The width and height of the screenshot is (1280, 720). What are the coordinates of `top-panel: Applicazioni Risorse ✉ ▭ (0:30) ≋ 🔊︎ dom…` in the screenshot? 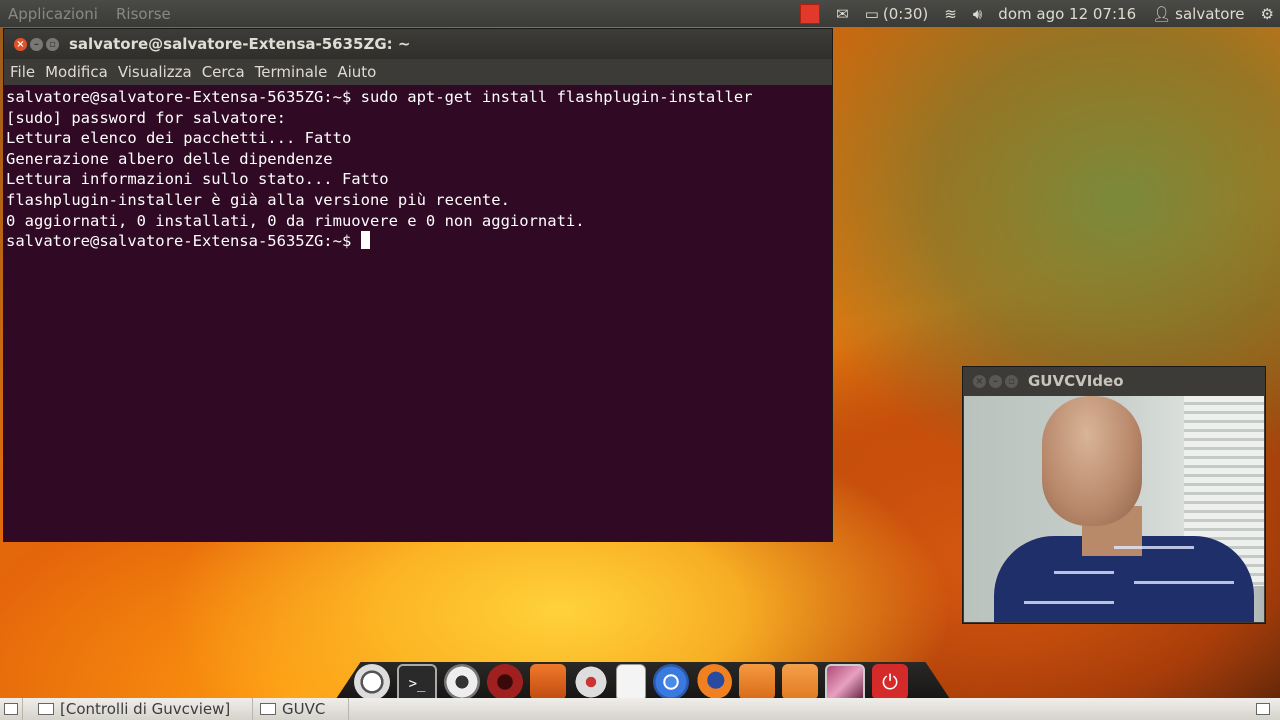 It's located at (640, 13).